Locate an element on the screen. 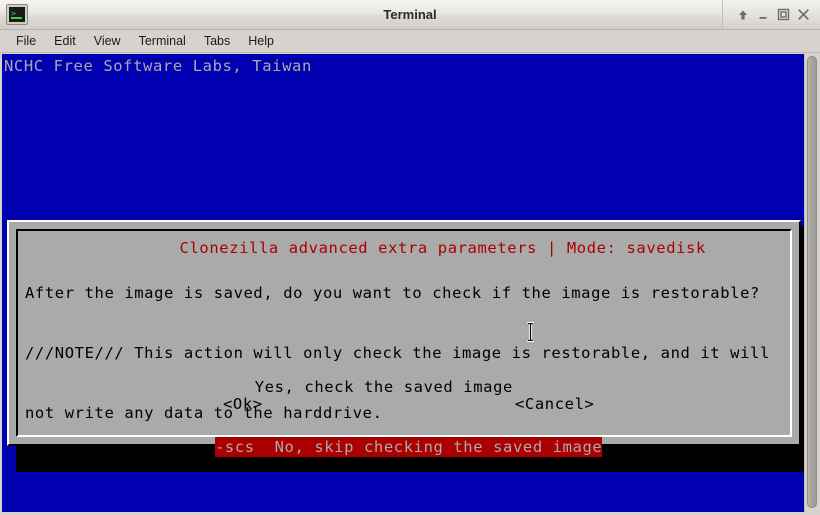 The height and width of the screenshot is (515, 820). terminal-header-line: NCHC Free Software Labs, Taiwan is located at coordinates (158, 66).